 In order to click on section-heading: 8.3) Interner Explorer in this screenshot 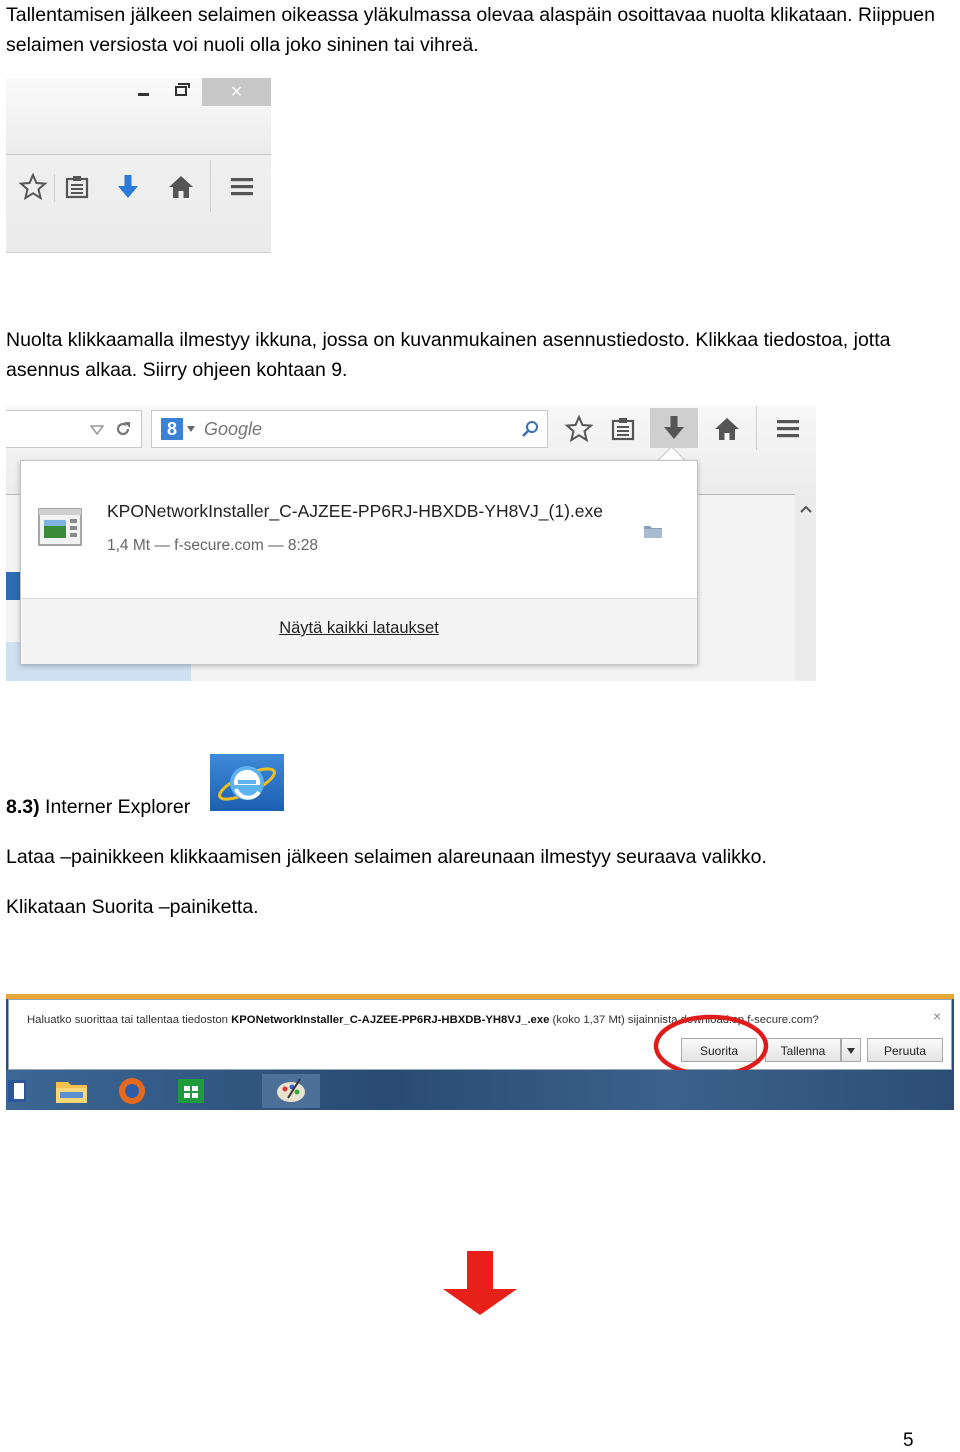, I will do `click(98, 807)`.